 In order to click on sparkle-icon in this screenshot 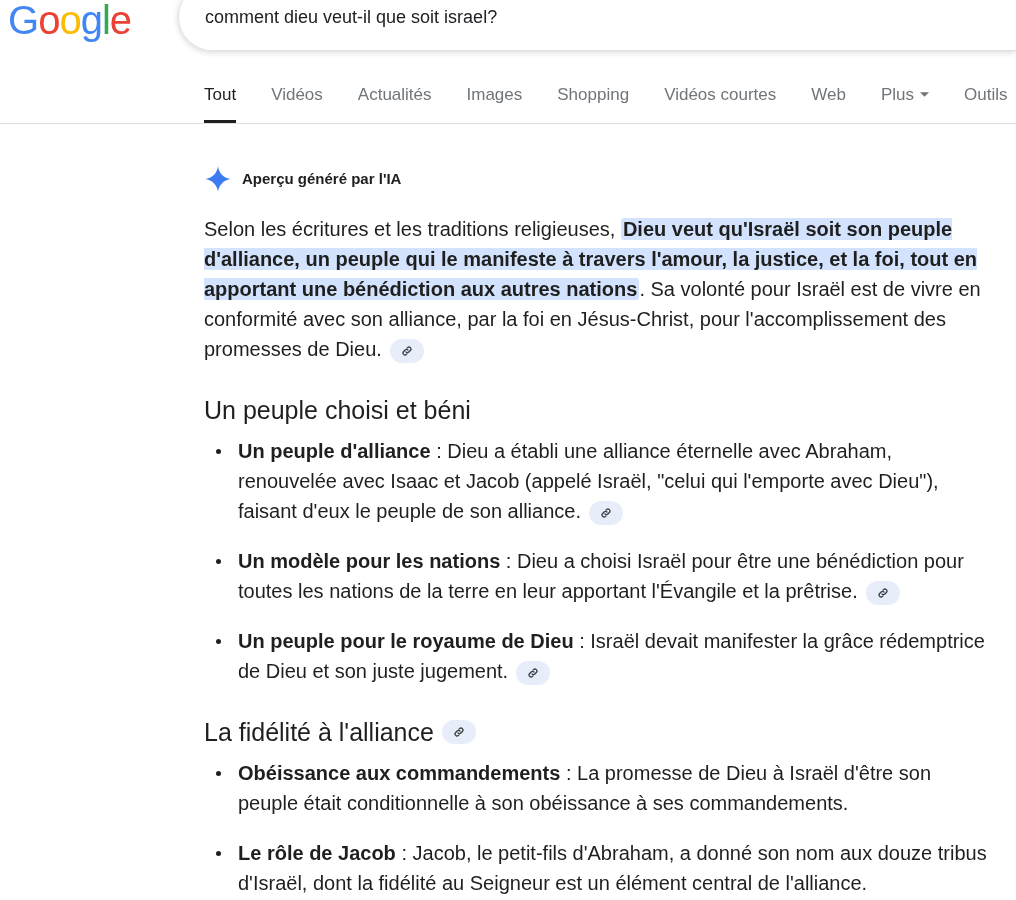, I will do `click(218, 179)`.